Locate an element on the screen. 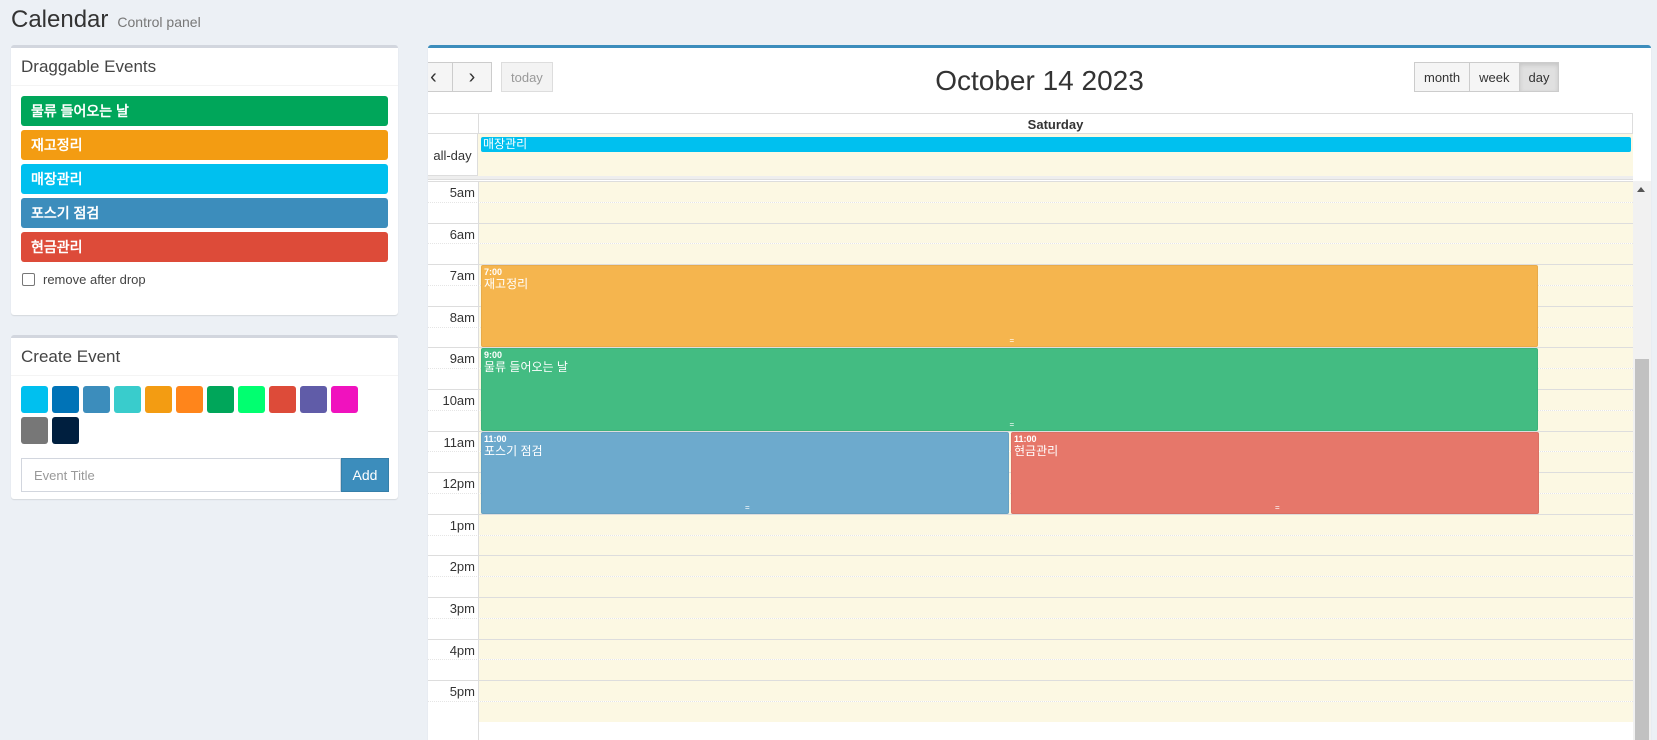 The width and height of the screenshot is (1657, 740). page-header: Calendar Control panel is located at coordinates (106, 20).